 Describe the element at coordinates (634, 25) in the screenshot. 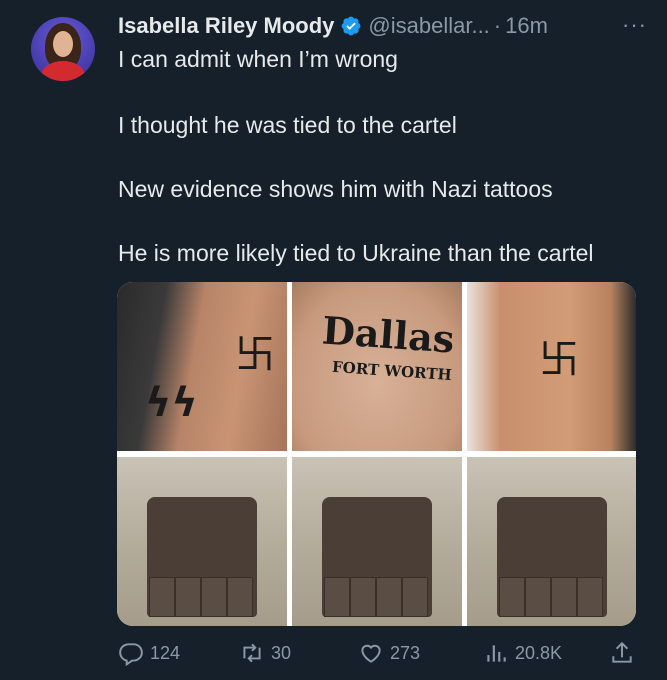

I see `more-options-icon: ···` at that location.